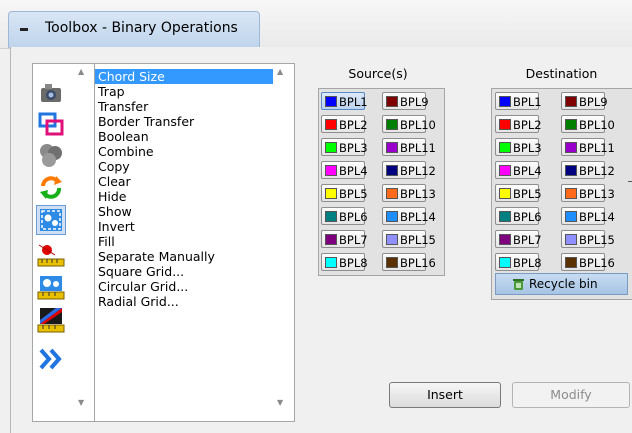 Image resolution: width=632 pixels, height=433 pixels. What do you see at coordinates (597, 240) in the screenshot?
I see `bitplane-label: BPL15` at bounding box center [597, 240].